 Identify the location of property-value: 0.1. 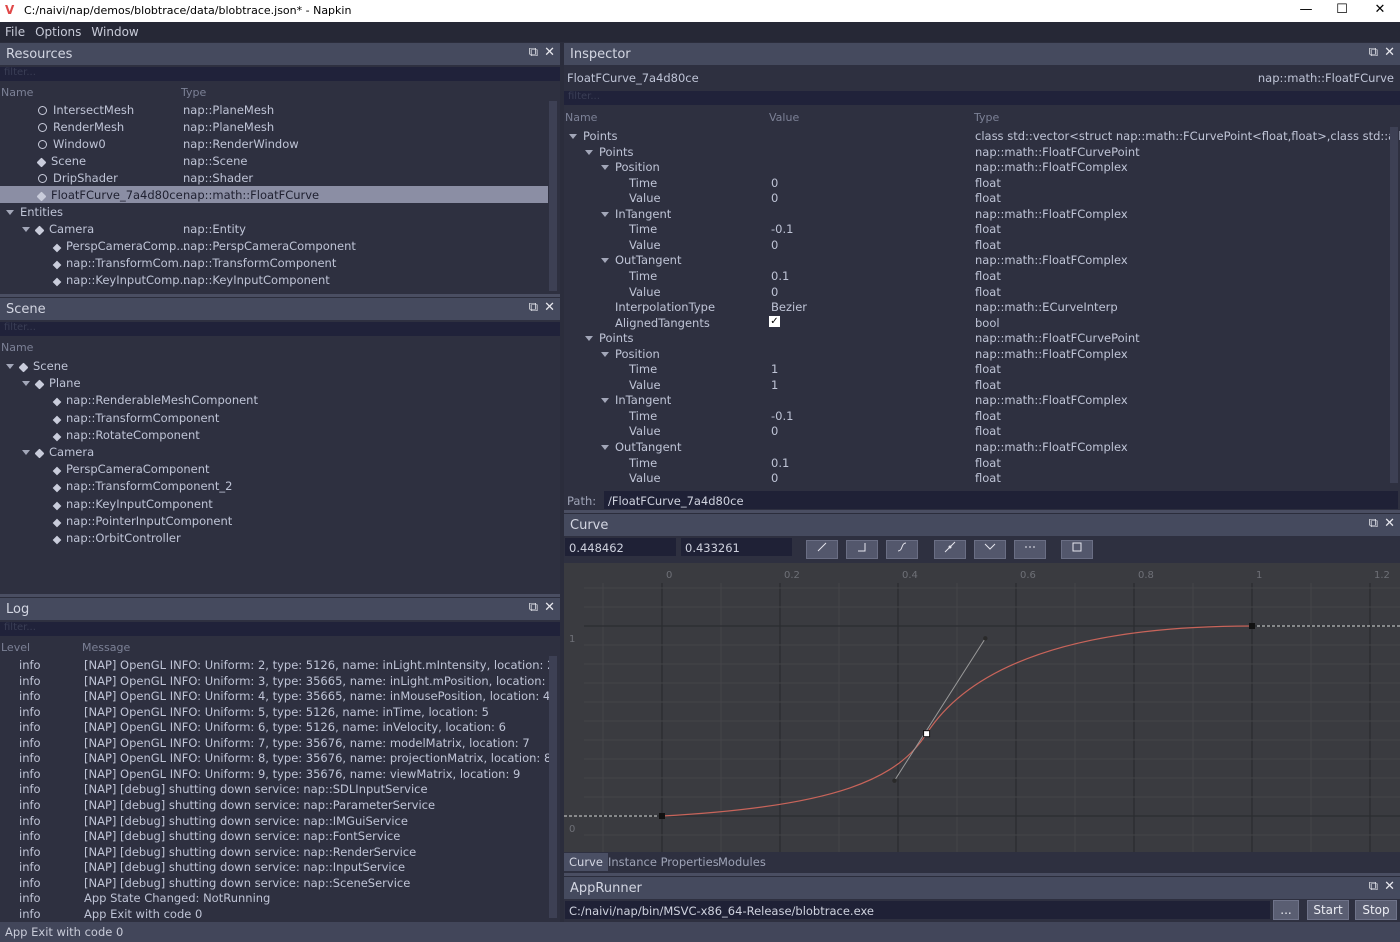
(780, 463).